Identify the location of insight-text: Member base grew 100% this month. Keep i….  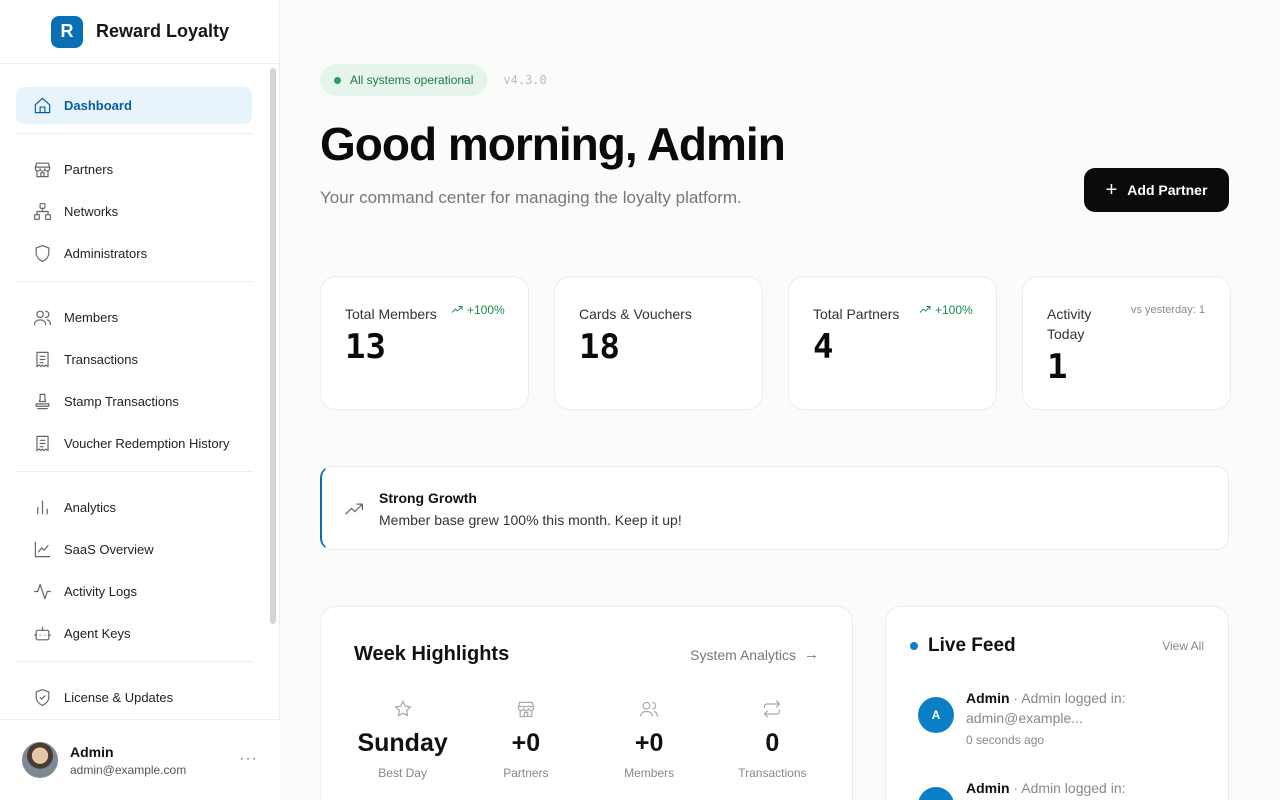
(530, 520).